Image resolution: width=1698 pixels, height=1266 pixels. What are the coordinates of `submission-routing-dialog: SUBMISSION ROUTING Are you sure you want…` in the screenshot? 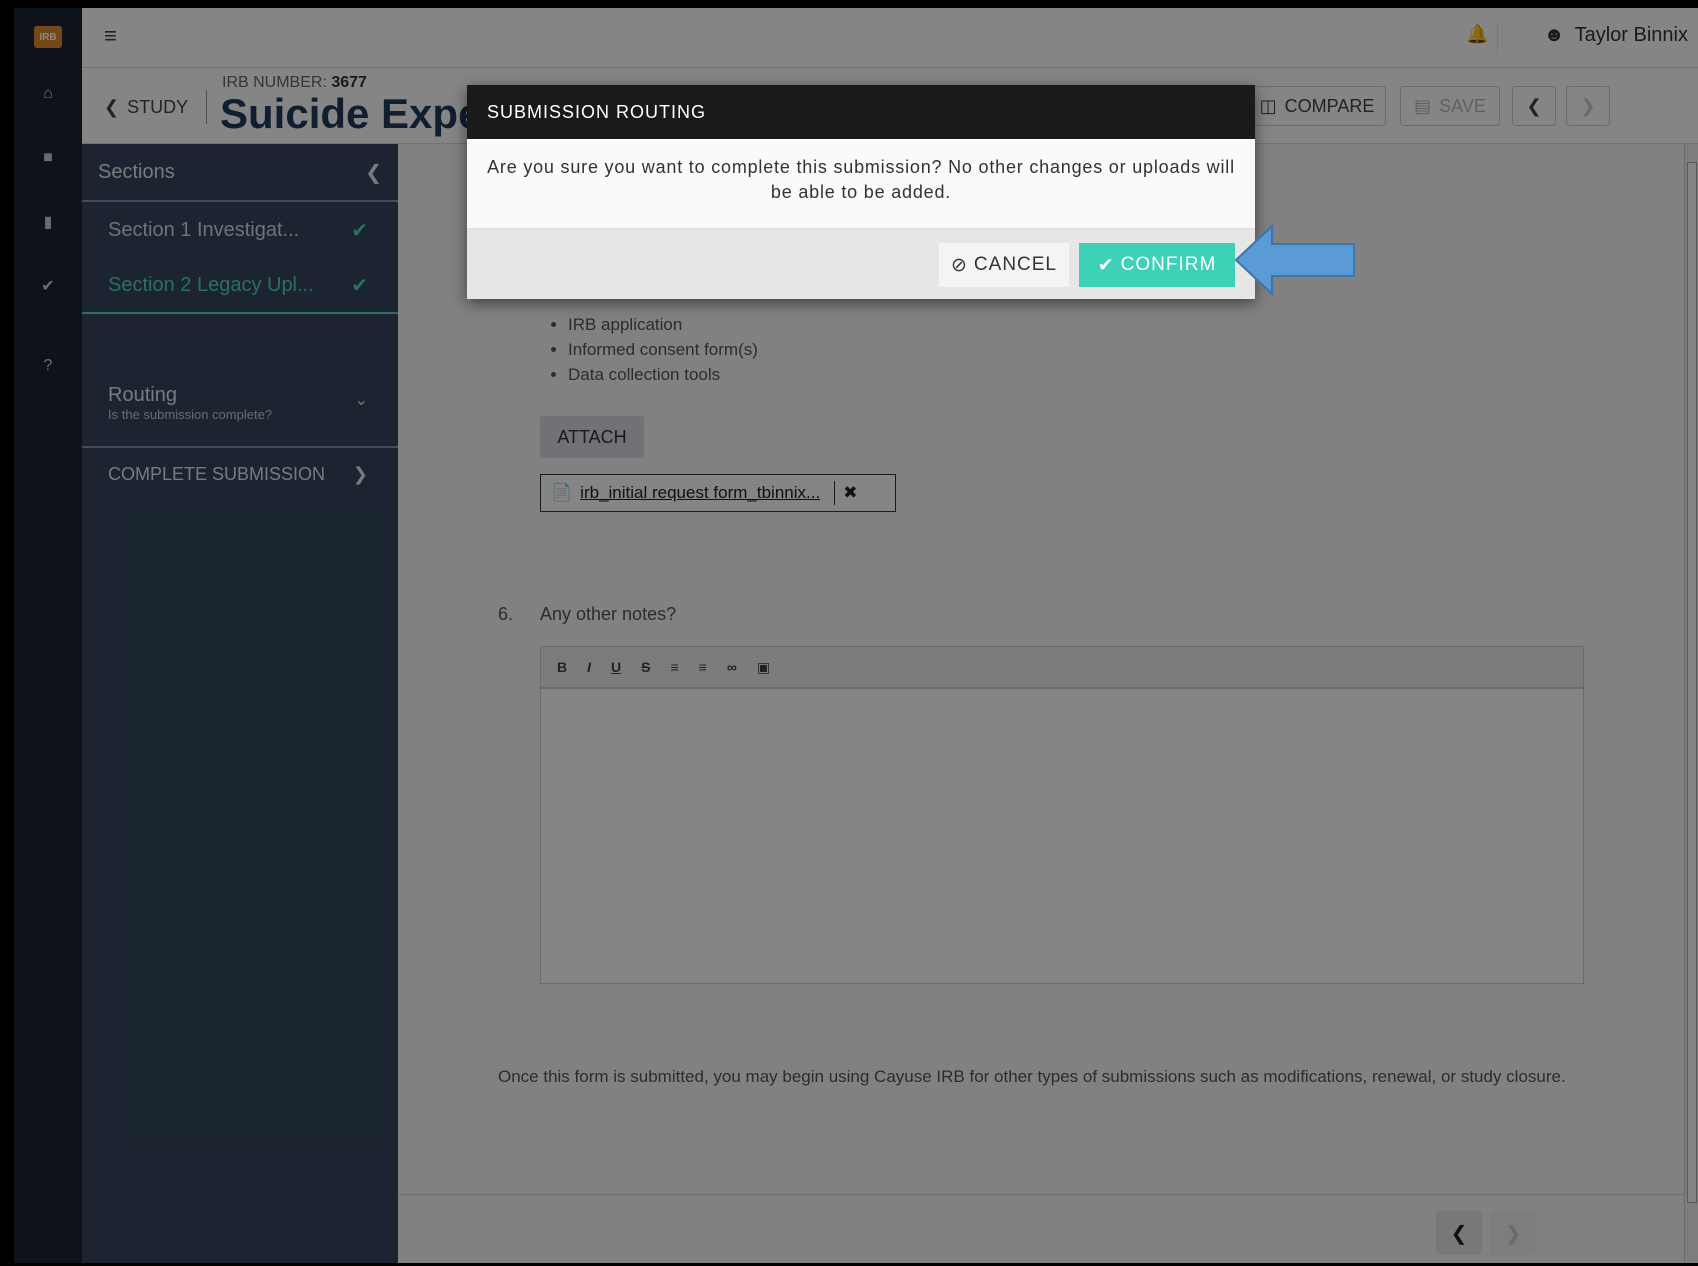 It's located at (861, 192).